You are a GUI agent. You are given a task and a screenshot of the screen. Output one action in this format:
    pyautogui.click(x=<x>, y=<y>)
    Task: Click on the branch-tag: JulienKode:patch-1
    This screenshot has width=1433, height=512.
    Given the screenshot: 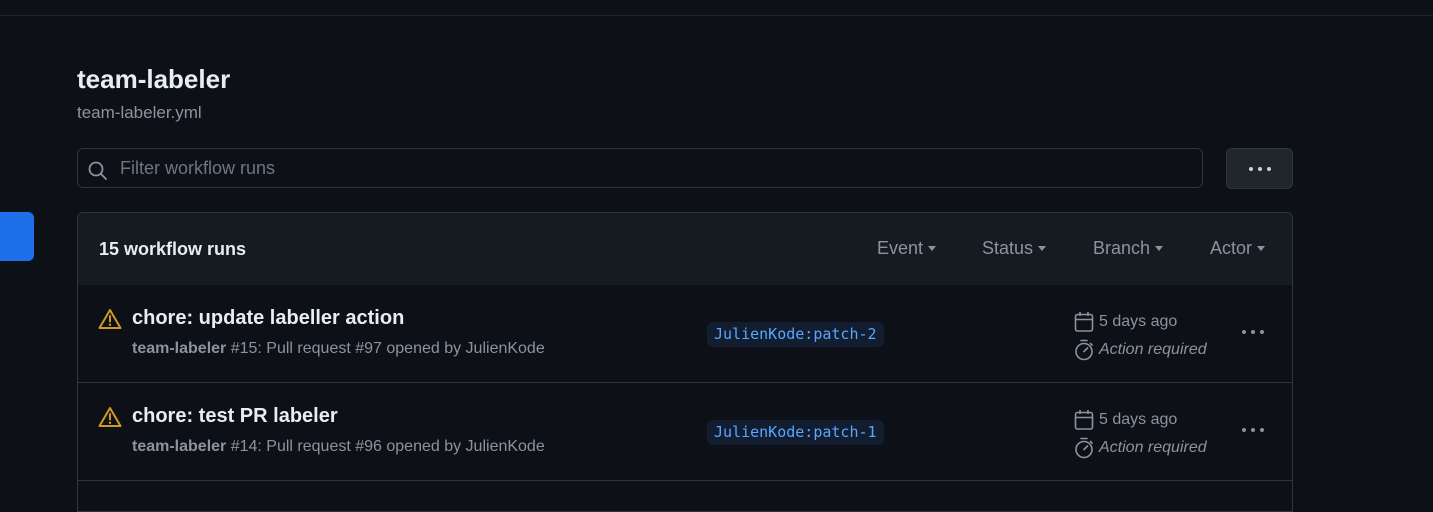 What is the action you would take?
    pyautogui.click(x=795, y=432)
    